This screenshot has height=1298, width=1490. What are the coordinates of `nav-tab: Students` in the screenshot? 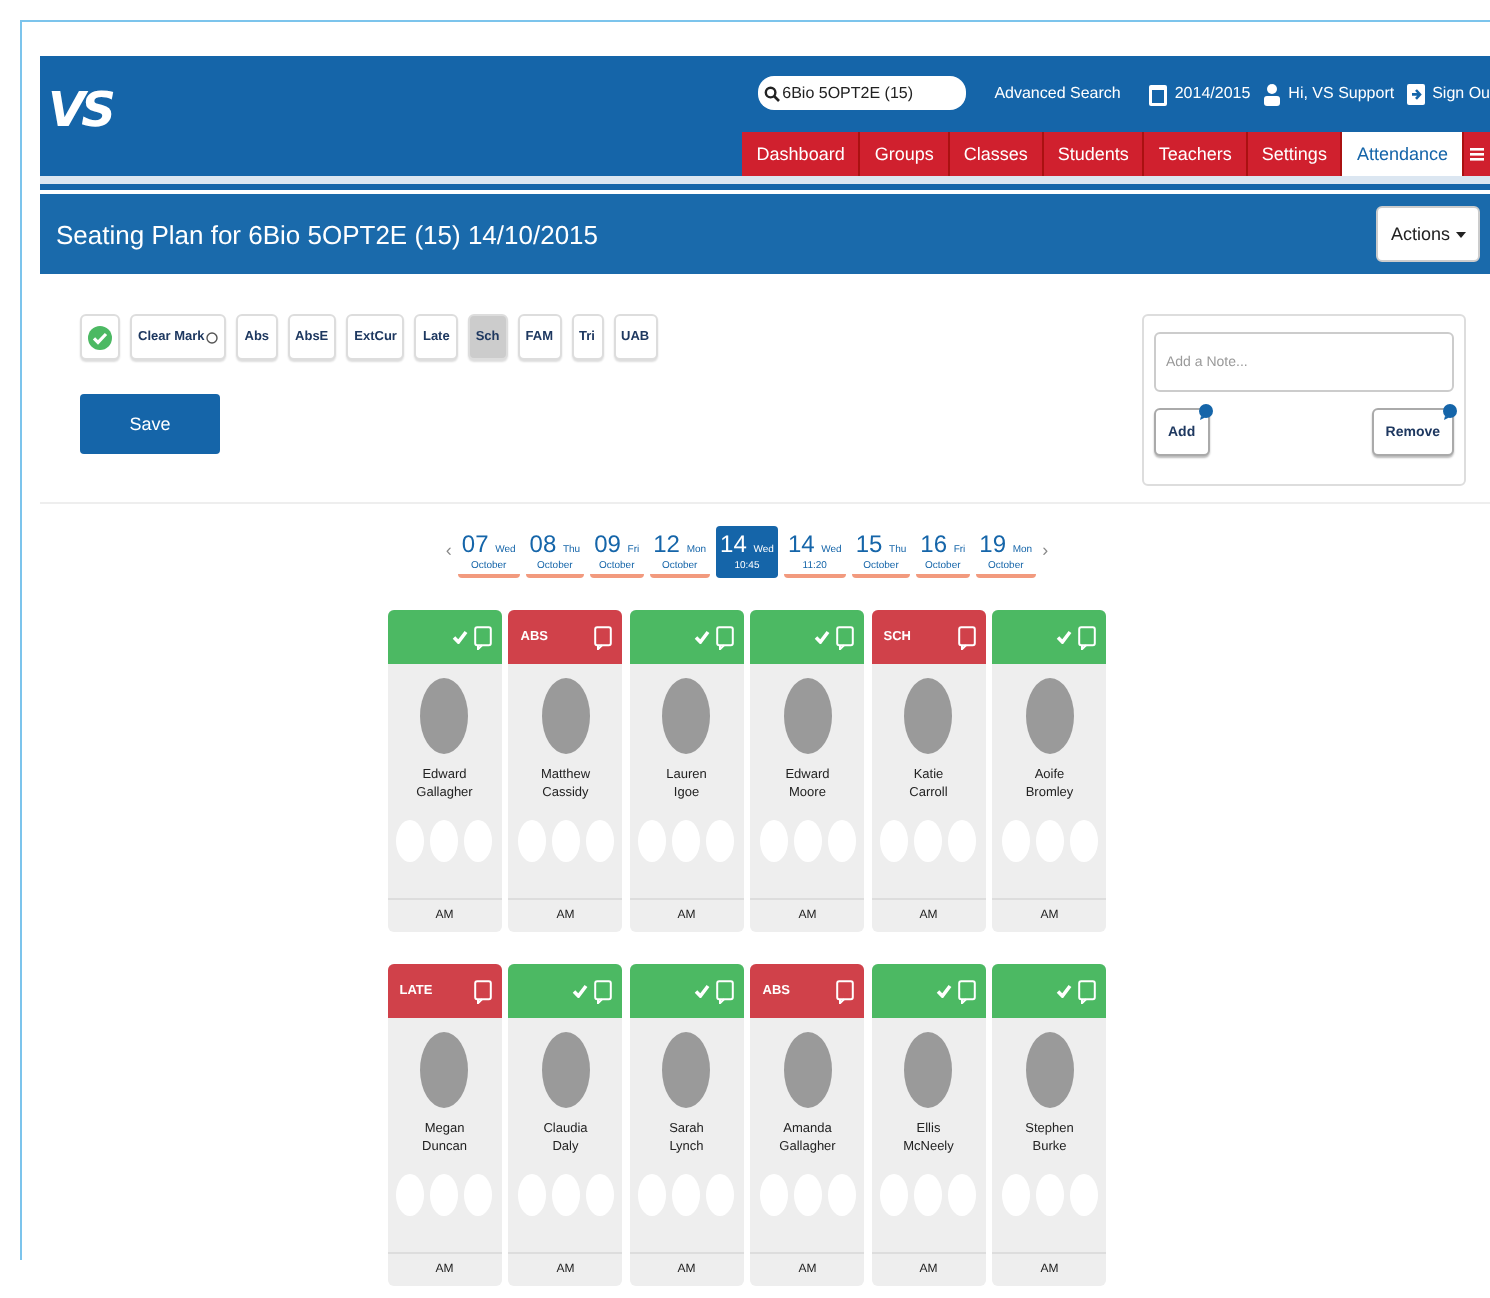 It's located at (1094, 154).